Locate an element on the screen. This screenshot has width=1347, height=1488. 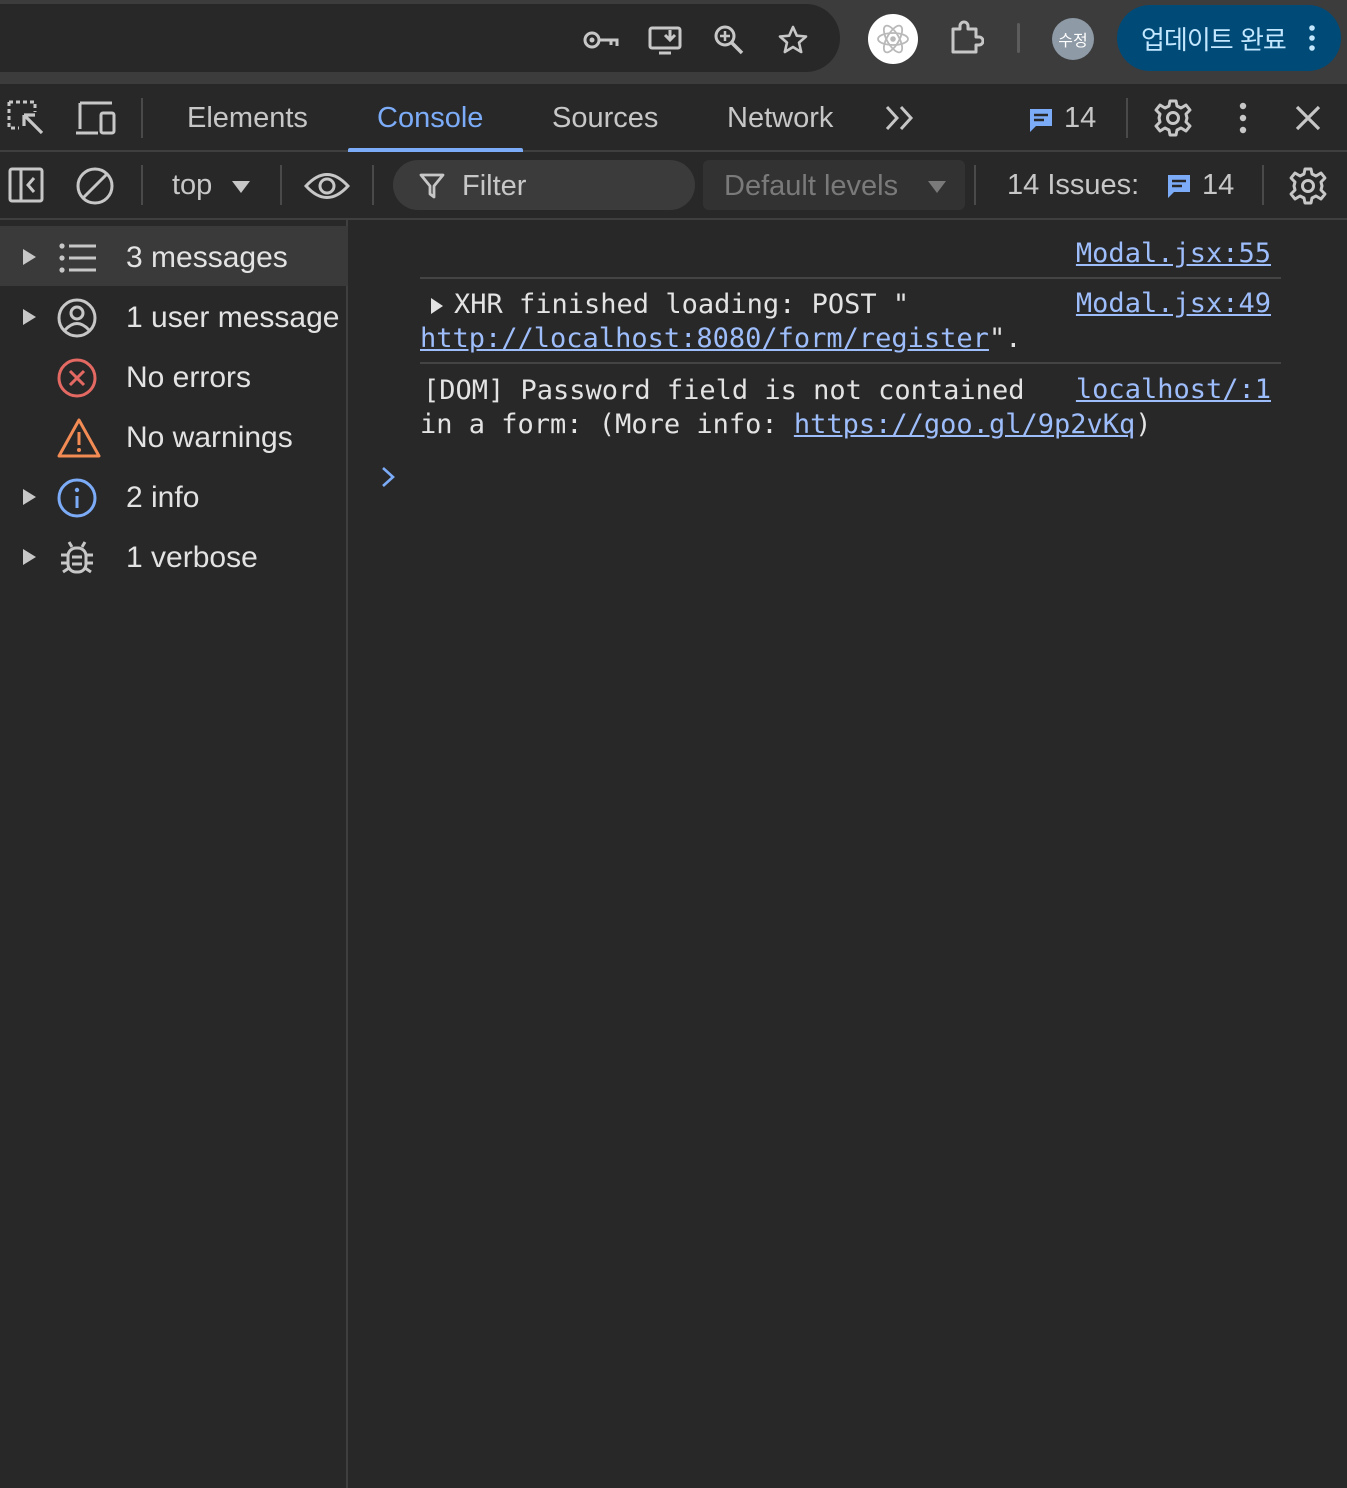
device-toolbar-icon is located at coordinates (96, 118).